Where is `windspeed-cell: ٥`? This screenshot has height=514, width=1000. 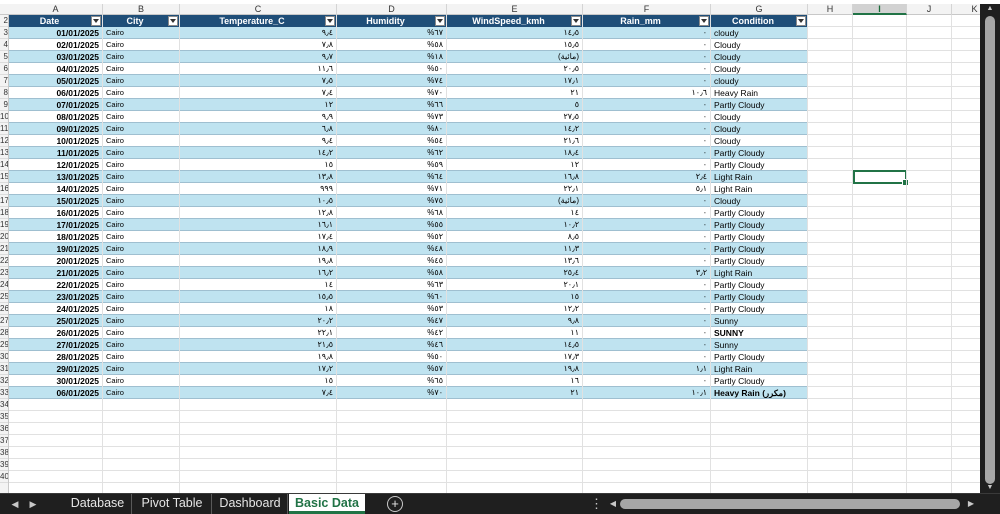
windspeed-cell: ٥ is located at coordinates (515, 105).